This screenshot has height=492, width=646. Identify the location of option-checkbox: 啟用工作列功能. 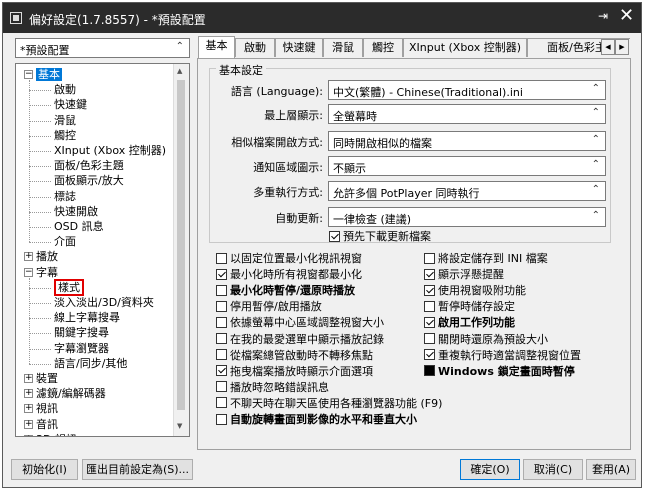
(469, 323).